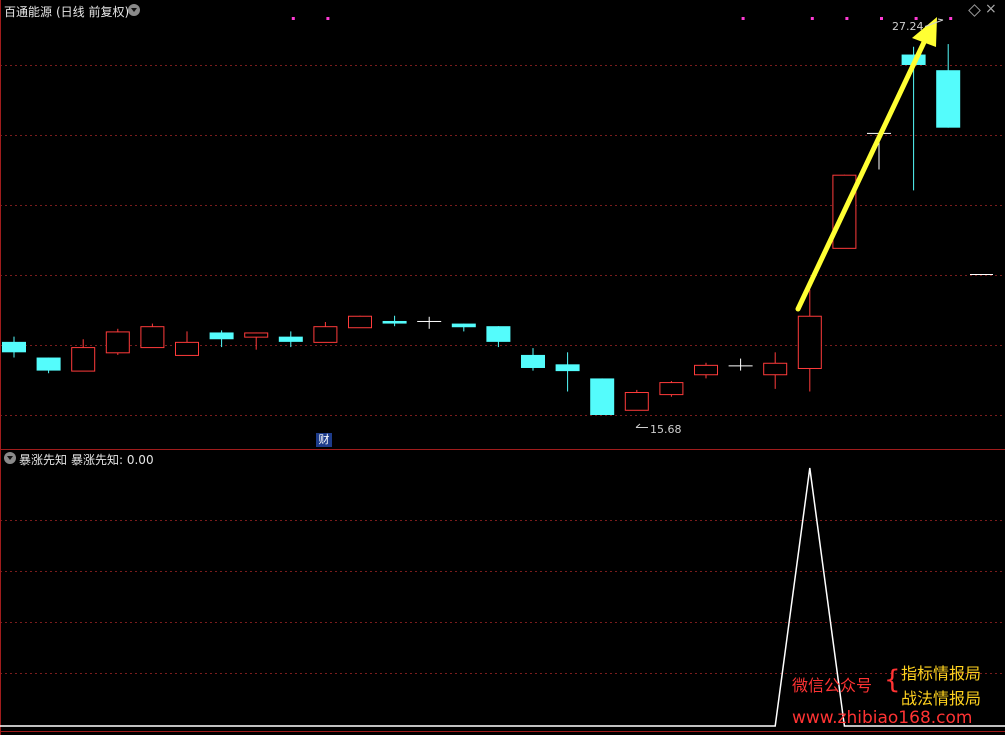  What do you see at coordinates (882, 718) in the screenshot?
I see `watermark-url: www.zhibiao168.com` at bounding box center [882, 718].